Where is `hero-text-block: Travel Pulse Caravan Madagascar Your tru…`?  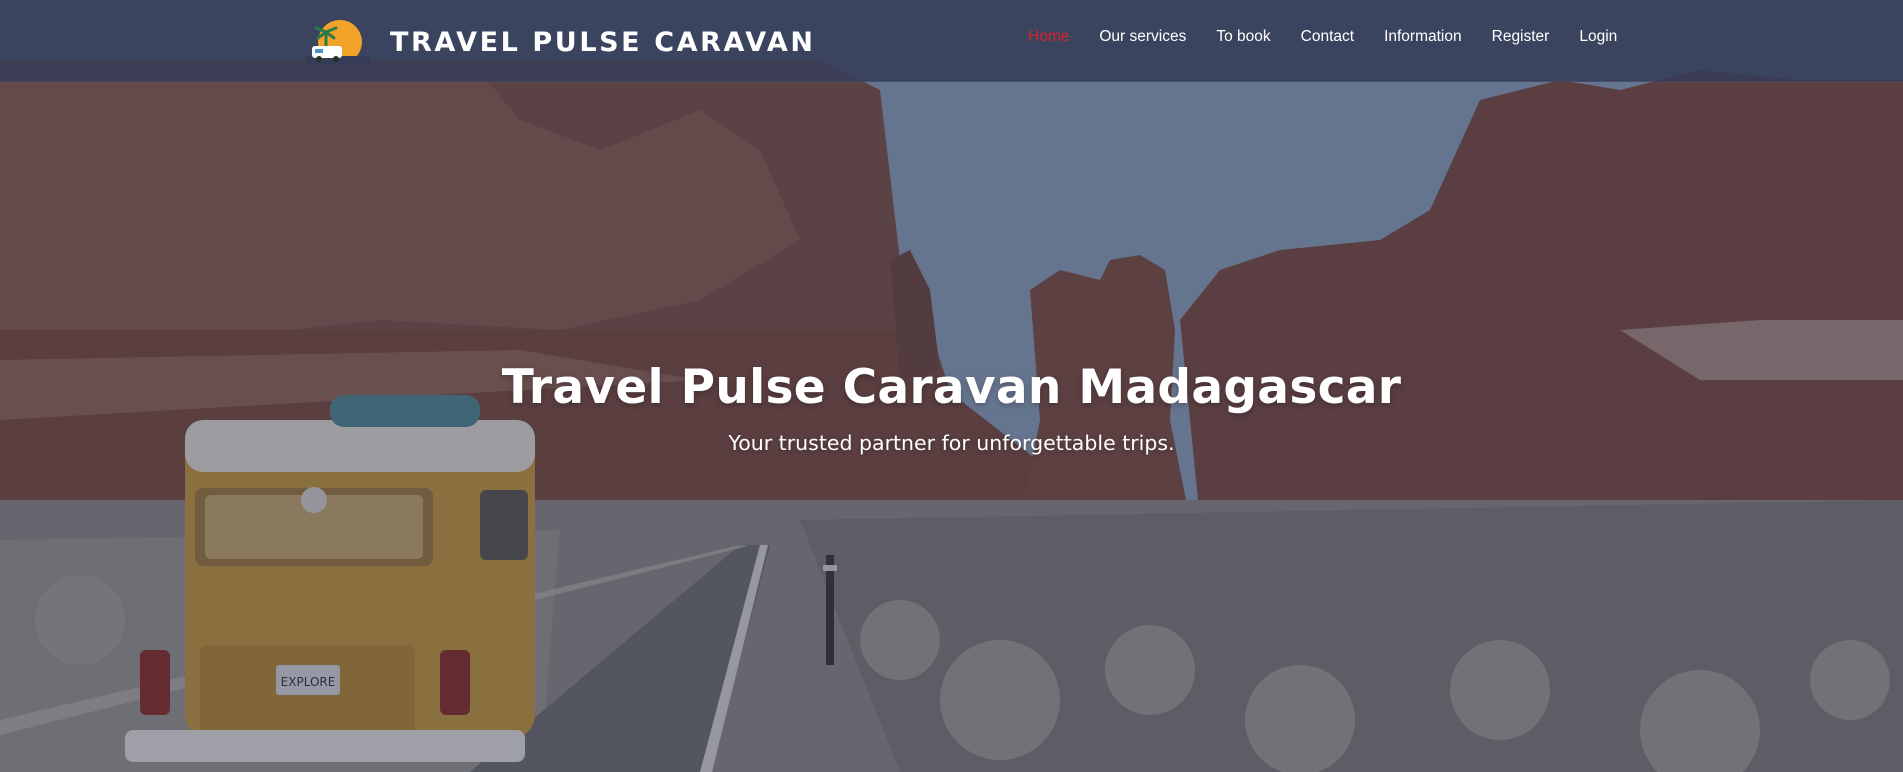
hero-text-block: Travel Pulse Caravan Madagascar Your tru… is located at coordinates (951, 407).